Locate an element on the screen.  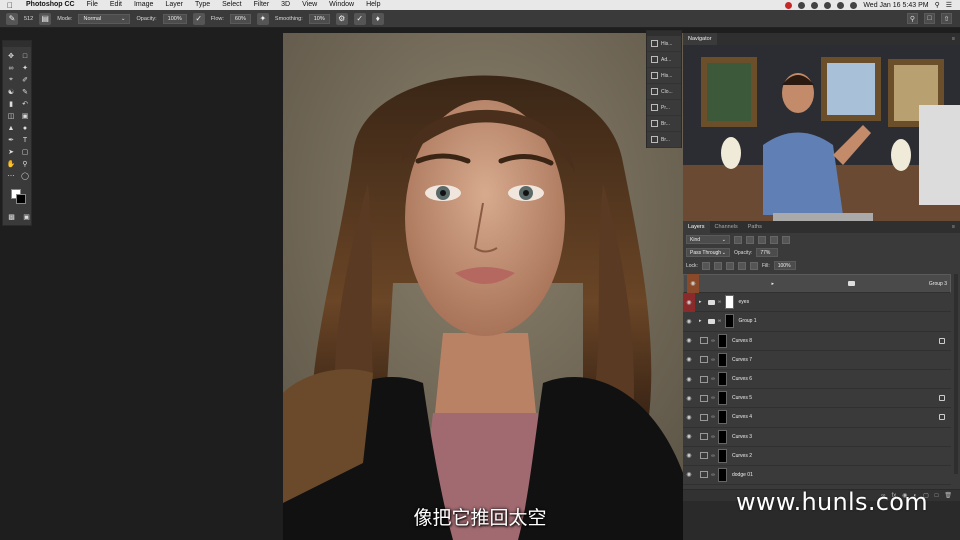
history-brush-icon: ↶ is located at coordinates (25, 104).